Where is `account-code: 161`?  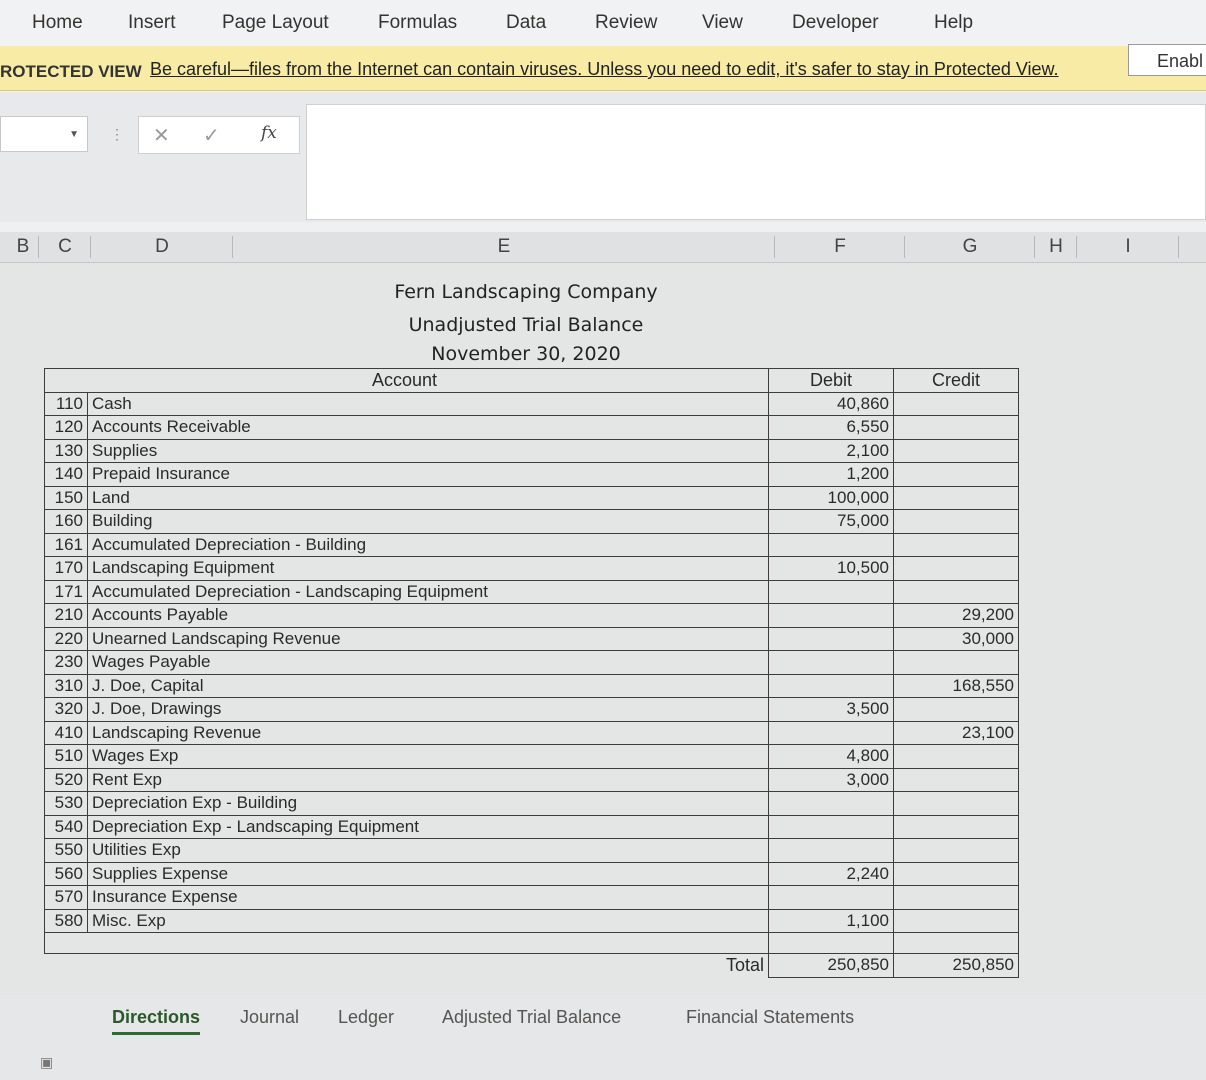 account-code: 161 is located at coordinates (66, 544).